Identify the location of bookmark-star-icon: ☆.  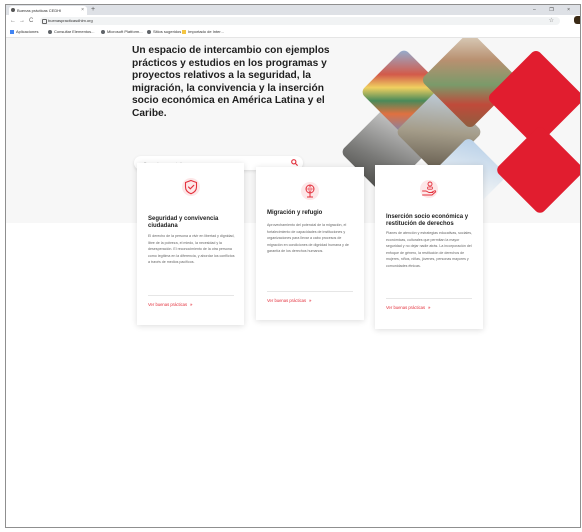
(551, 21).